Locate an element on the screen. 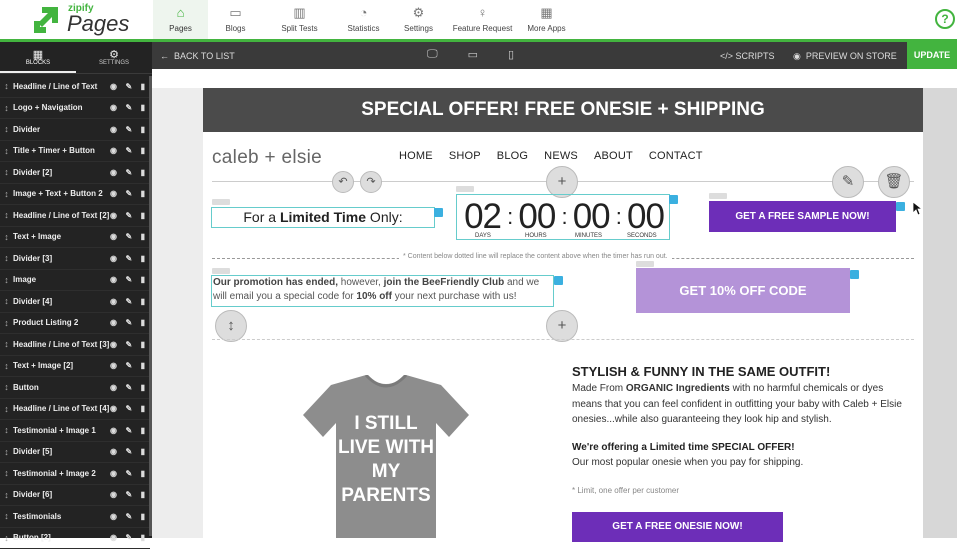  nav-more-apps: ▦More Apps is located at coordinates (546, 19).